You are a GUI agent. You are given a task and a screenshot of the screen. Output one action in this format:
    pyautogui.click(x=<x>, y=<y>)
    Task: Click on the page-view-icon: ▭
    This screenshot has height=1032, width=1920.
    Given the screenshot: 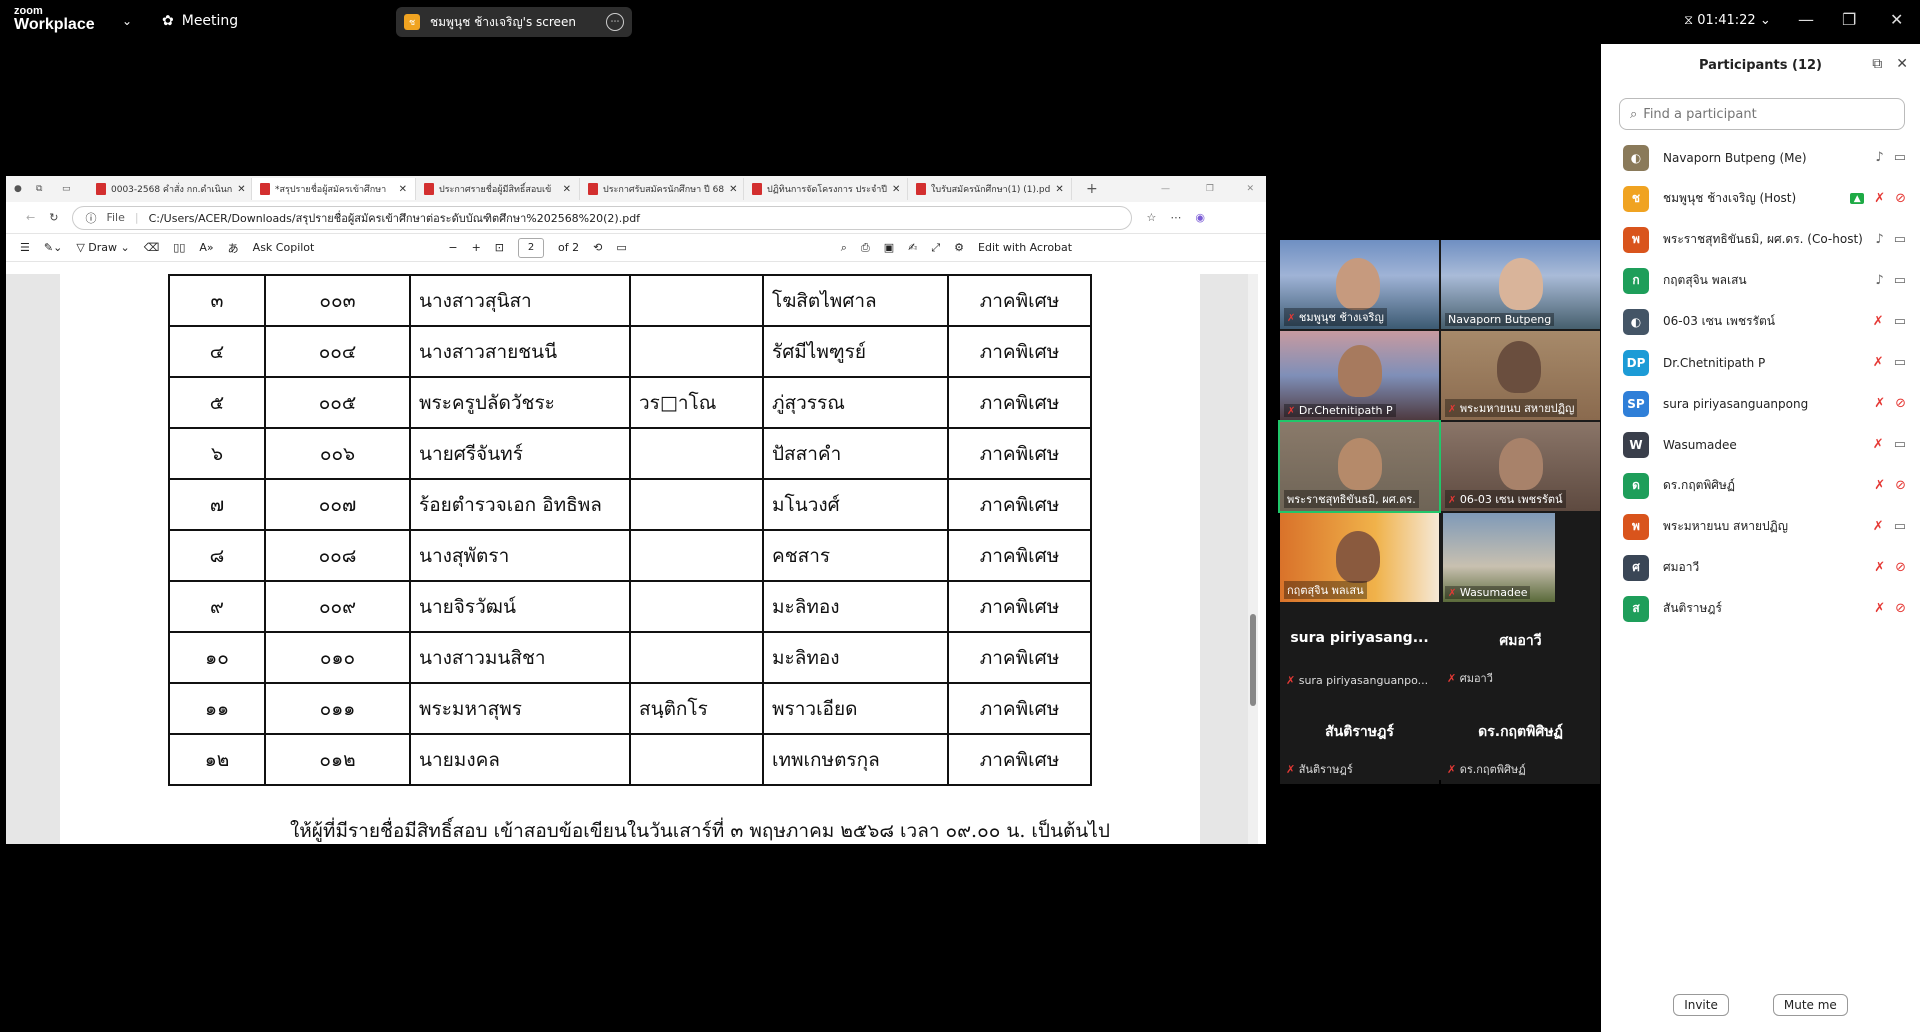 What is the action you would take?
    pyautogui.click(x=621, y=247)
    